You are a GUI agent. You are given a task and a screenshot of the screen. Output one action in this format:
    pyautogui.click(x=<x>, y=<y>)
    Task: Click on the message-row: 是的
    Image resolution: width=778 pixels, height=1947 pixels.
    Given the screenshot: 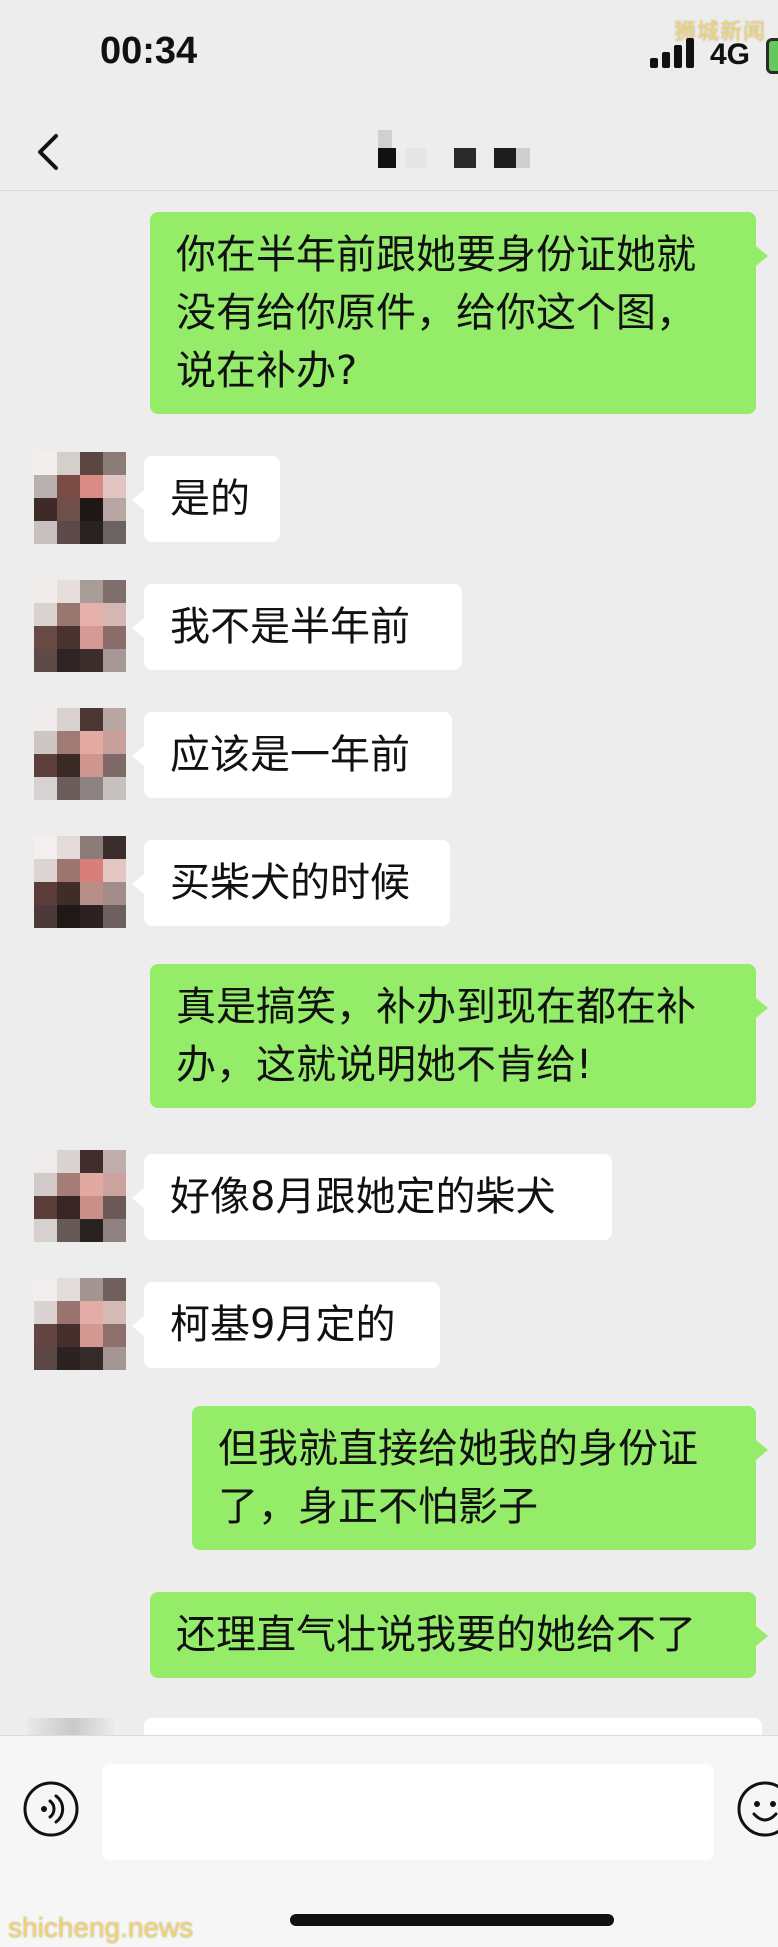 What is the action you would take?
    pyautogui.click(x=389, y=502)
    